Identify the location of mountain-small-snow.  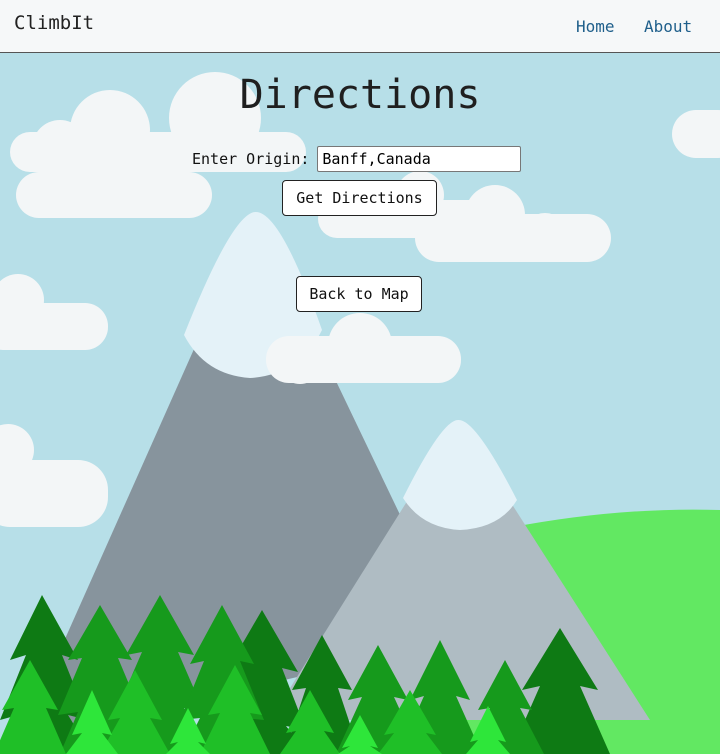
(460, 474).